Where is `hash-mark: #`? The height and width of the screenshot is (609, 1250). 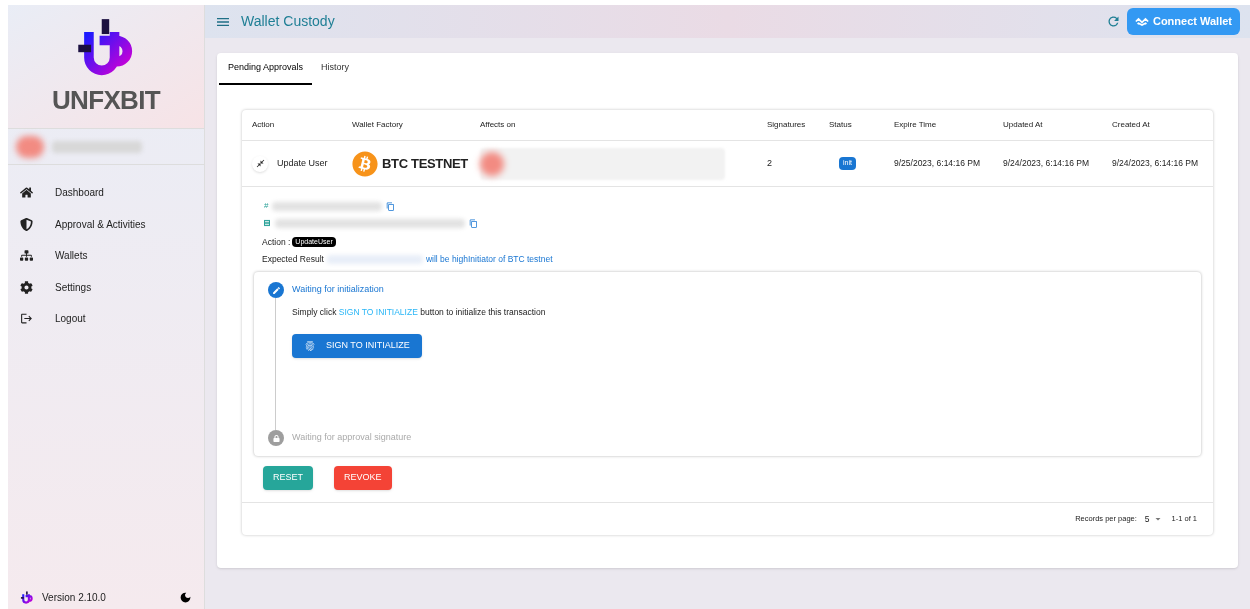 hash-mark: # is located at coordinates (266, 206).